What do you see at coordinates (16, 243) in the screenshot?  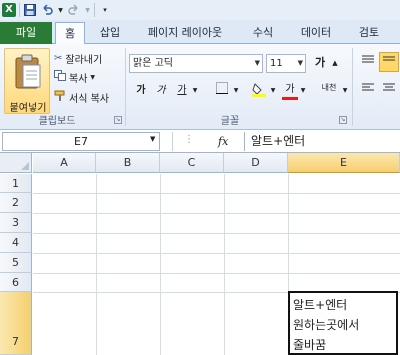 I see `row-header-4: 4` at bounding box center [16, 243].